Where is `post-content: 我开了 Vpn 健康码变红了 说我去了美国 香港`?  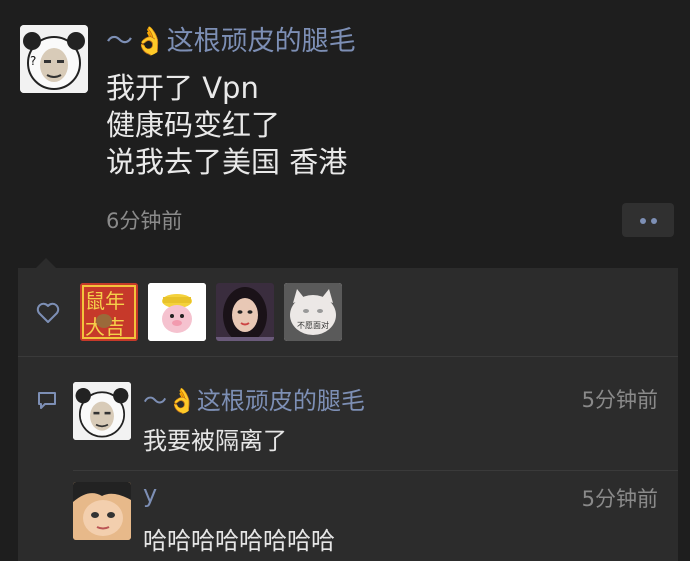
post-content: 我开了 Vpn 健康码变红了 说我去了美国 香港 is located at coordinates (226, 125).